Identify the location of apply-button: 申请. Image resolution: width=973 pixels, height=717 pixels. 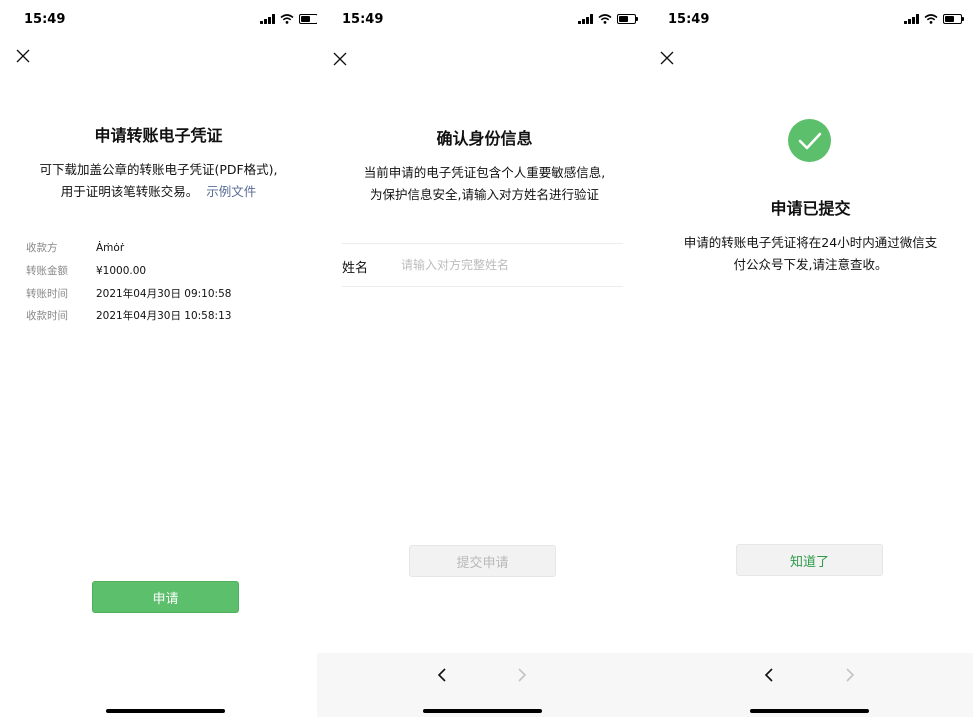
(165, 597).